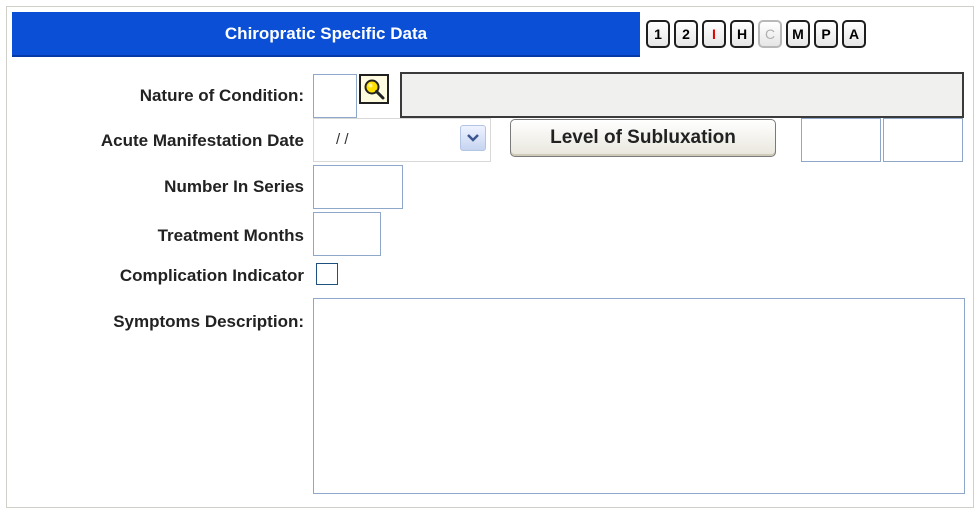 The width and height of the screenshot is (980, 524). Describe the element at coordinates (202, 140) in the screenshot. I see `acute-manifestation-date-label: Acute Manifestation Date` at that location.